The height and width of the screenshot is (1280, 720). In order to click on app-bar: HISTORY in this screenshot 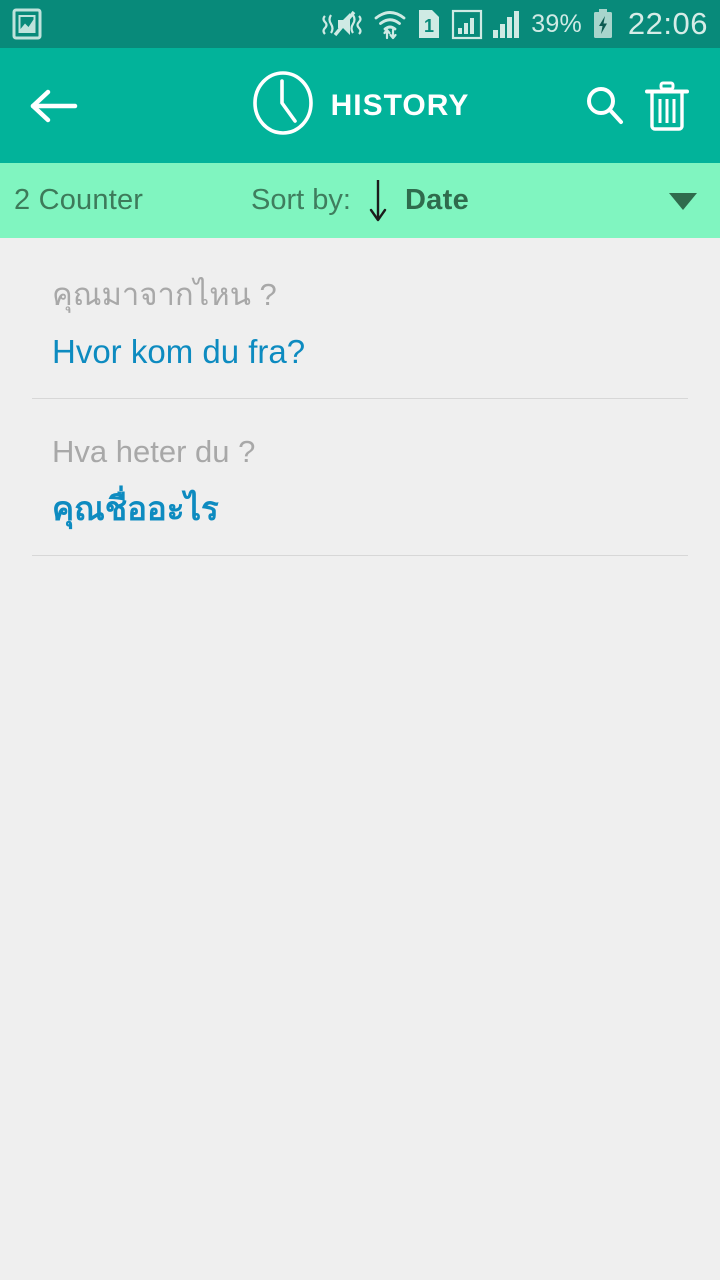, I will do `click(360, 105)`.